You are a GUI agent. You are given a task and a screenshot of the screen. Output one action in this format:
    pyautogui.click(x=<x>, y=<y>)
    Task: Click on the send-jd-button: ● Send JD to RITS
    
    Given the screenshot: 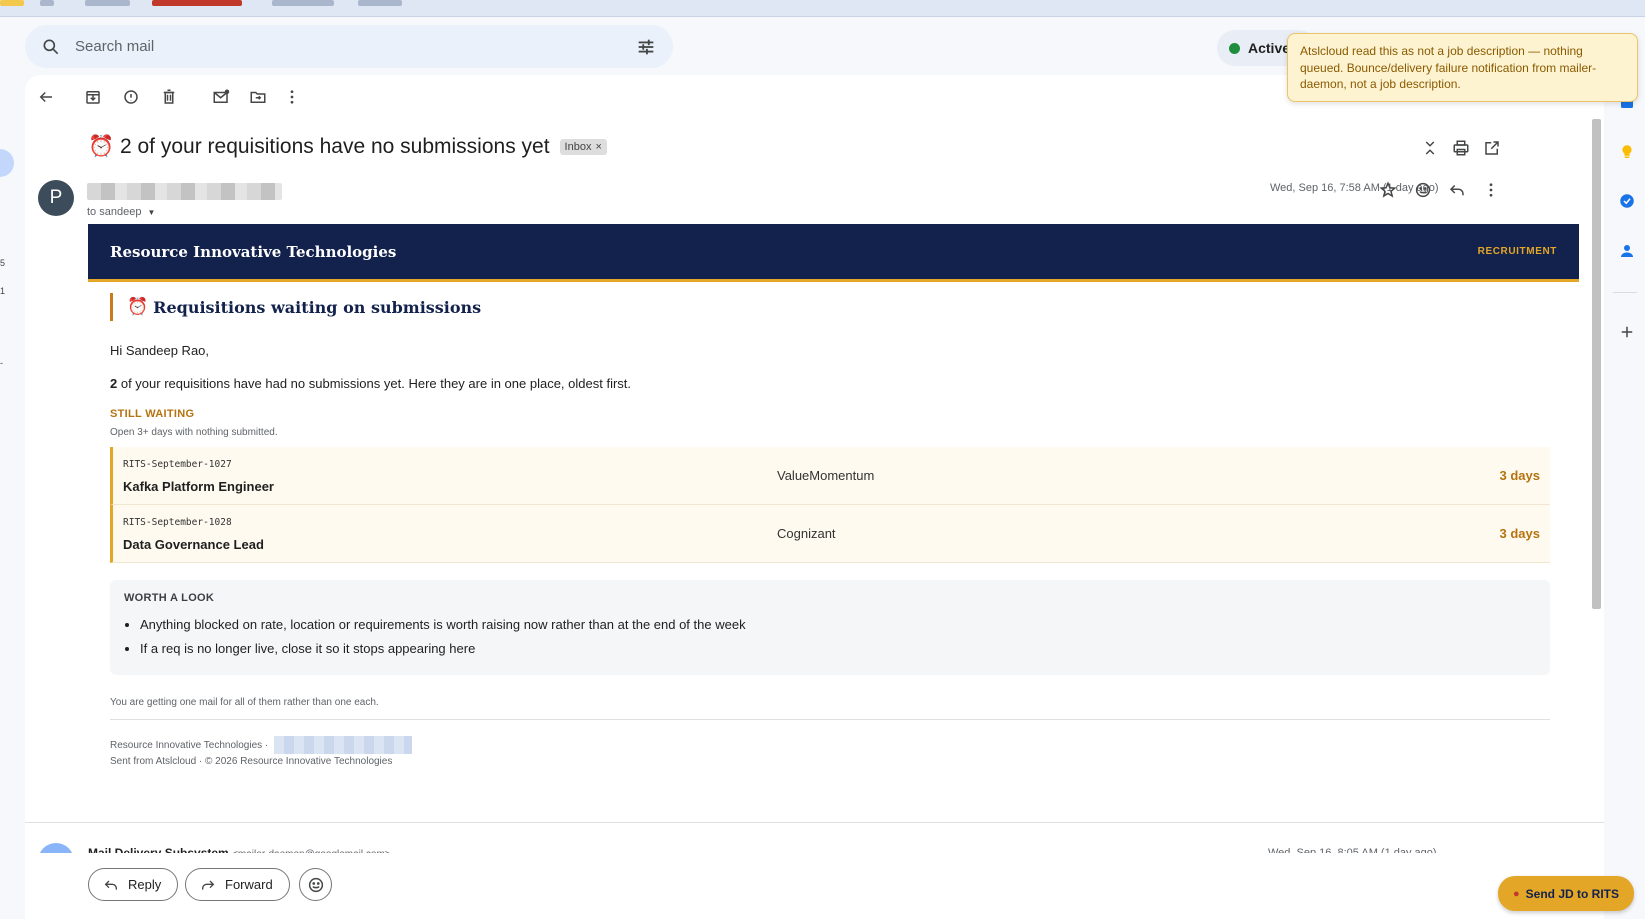 What is the action you would take?
    pyautogui.click(x=1566, y=893)
    